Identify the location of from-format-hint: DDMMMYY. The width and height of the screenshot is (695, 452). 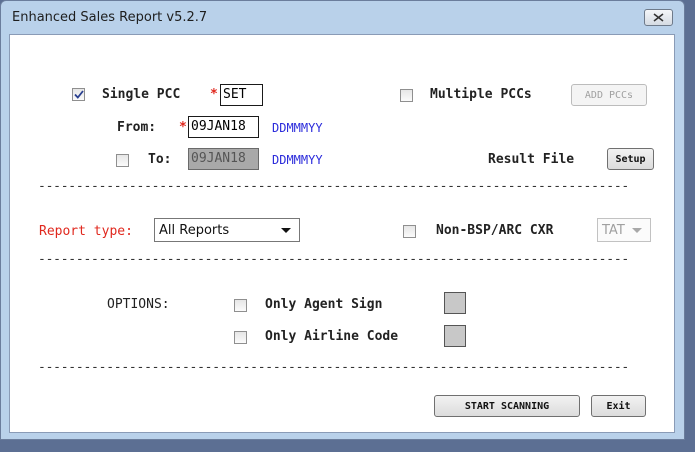
(297, 128).